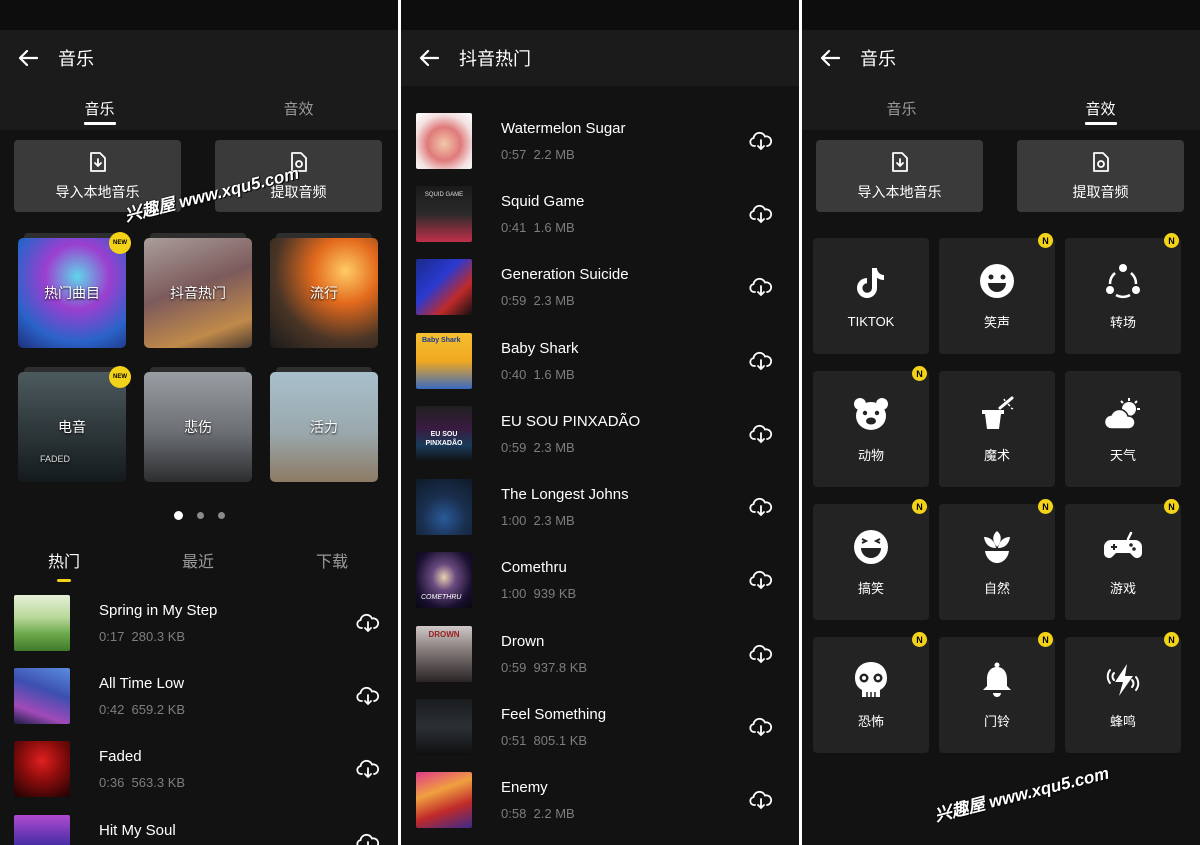 The width and height of the screenshot is (1200, 845). What do you see at coordinates (1123, 414) in the screenshot?
I see `weather-icon` at bounding box center [1123, 414].